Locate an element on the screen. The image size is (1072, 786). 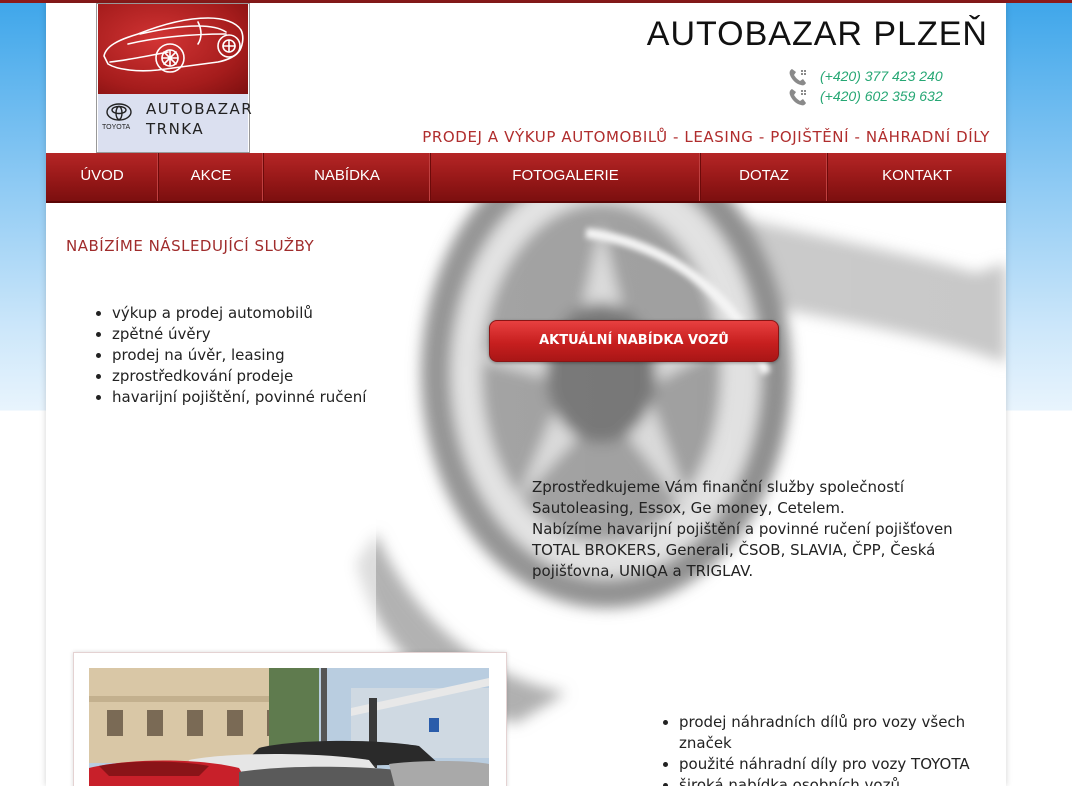
car-lot-image is located at coordinates (289, 727).